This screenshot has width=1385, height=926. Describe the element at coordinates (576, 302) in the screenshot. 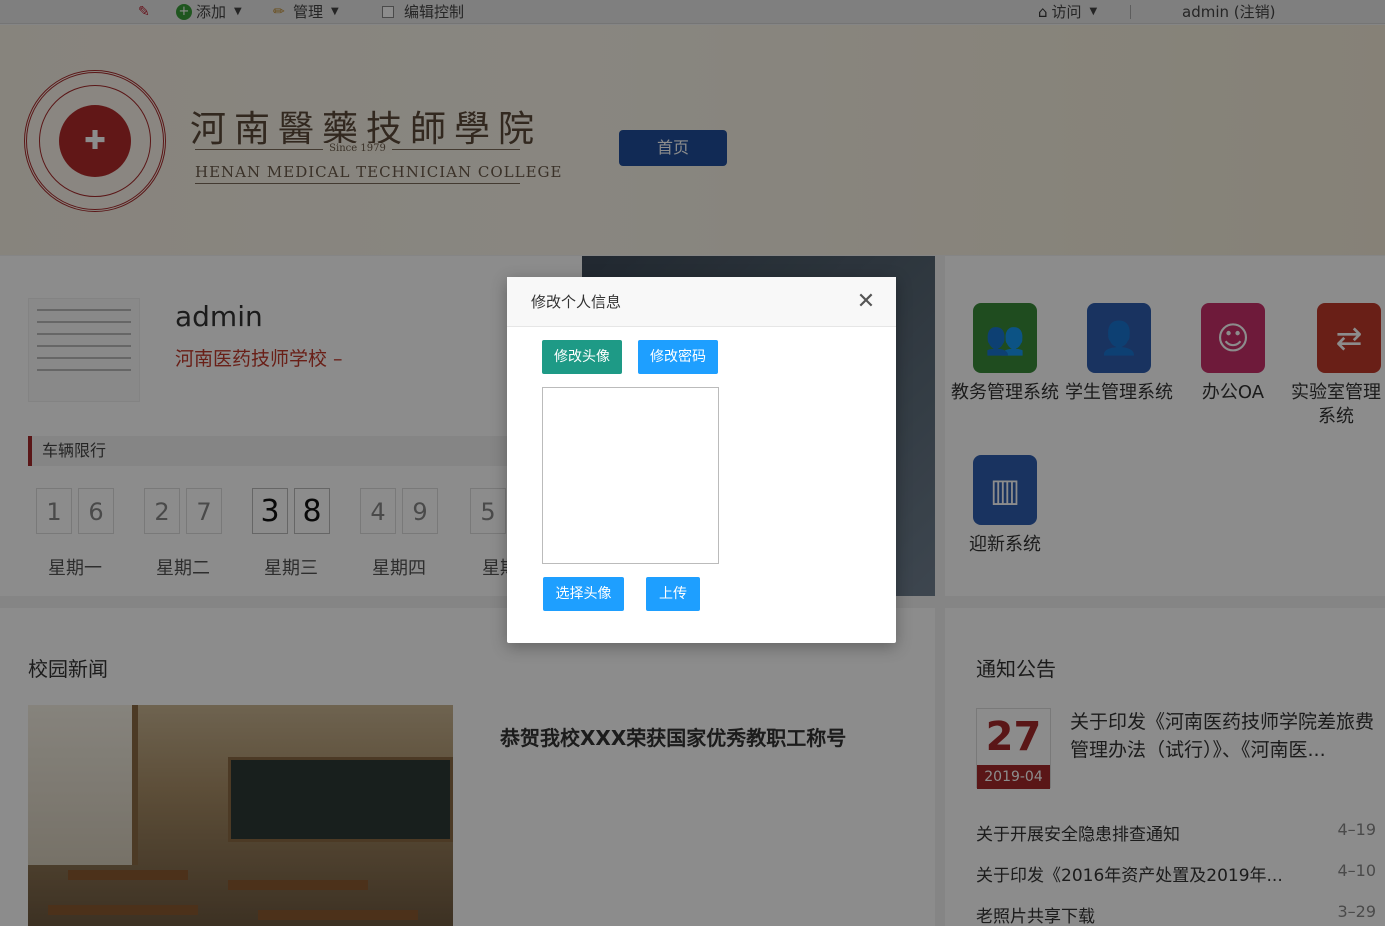

I see `modal-title: 修改个人信息` at that location.